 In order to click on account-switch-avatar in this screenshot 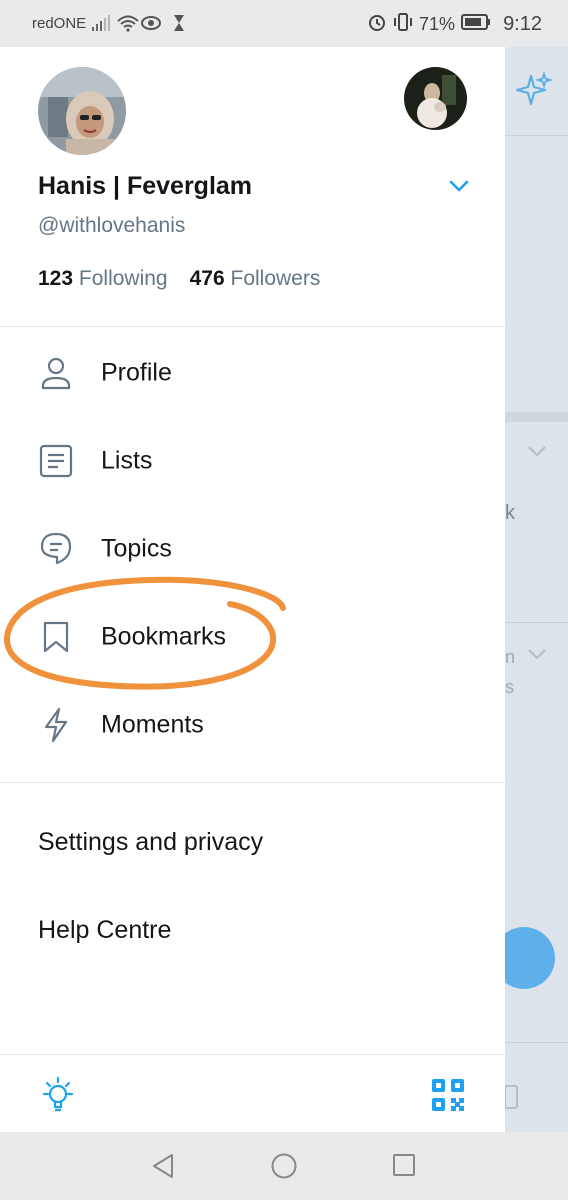, I will do `click(435, 98)`.